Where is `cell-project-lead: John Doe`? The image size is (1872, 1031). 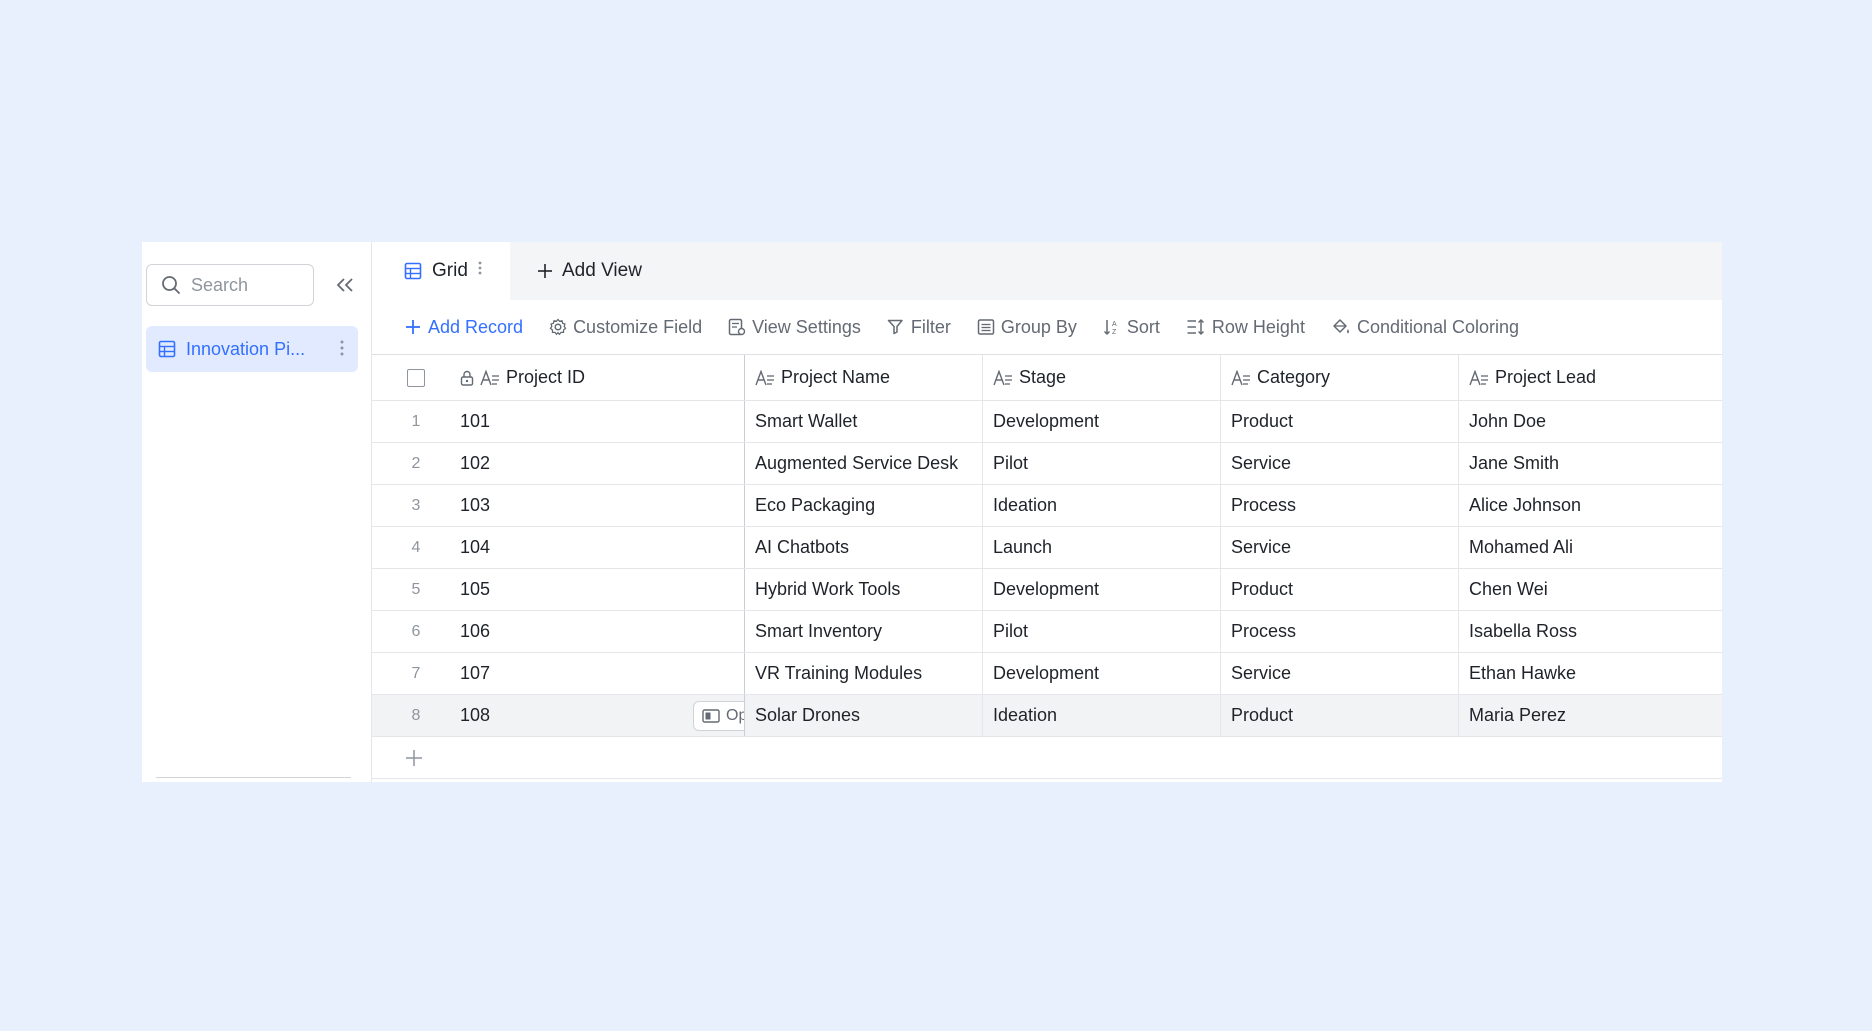 cell-project-lead: John Doe is located at coordinates (1590, 421).